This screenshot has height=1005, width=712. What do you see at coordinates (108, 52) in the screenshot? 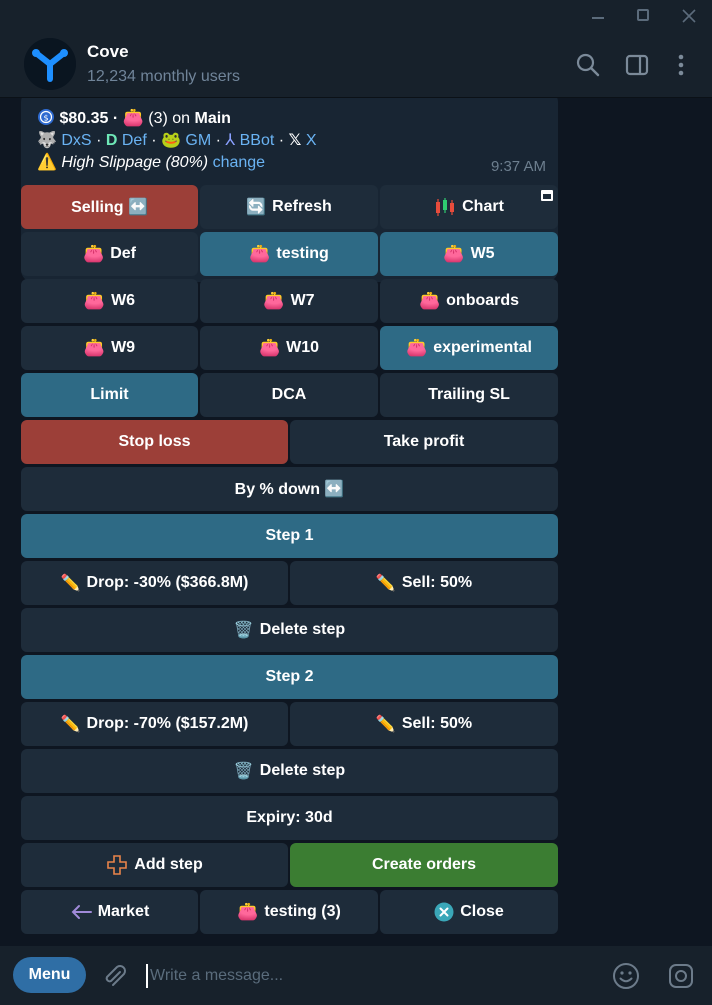
I see `chat-title: Cove` at bounding box center [108, 52].